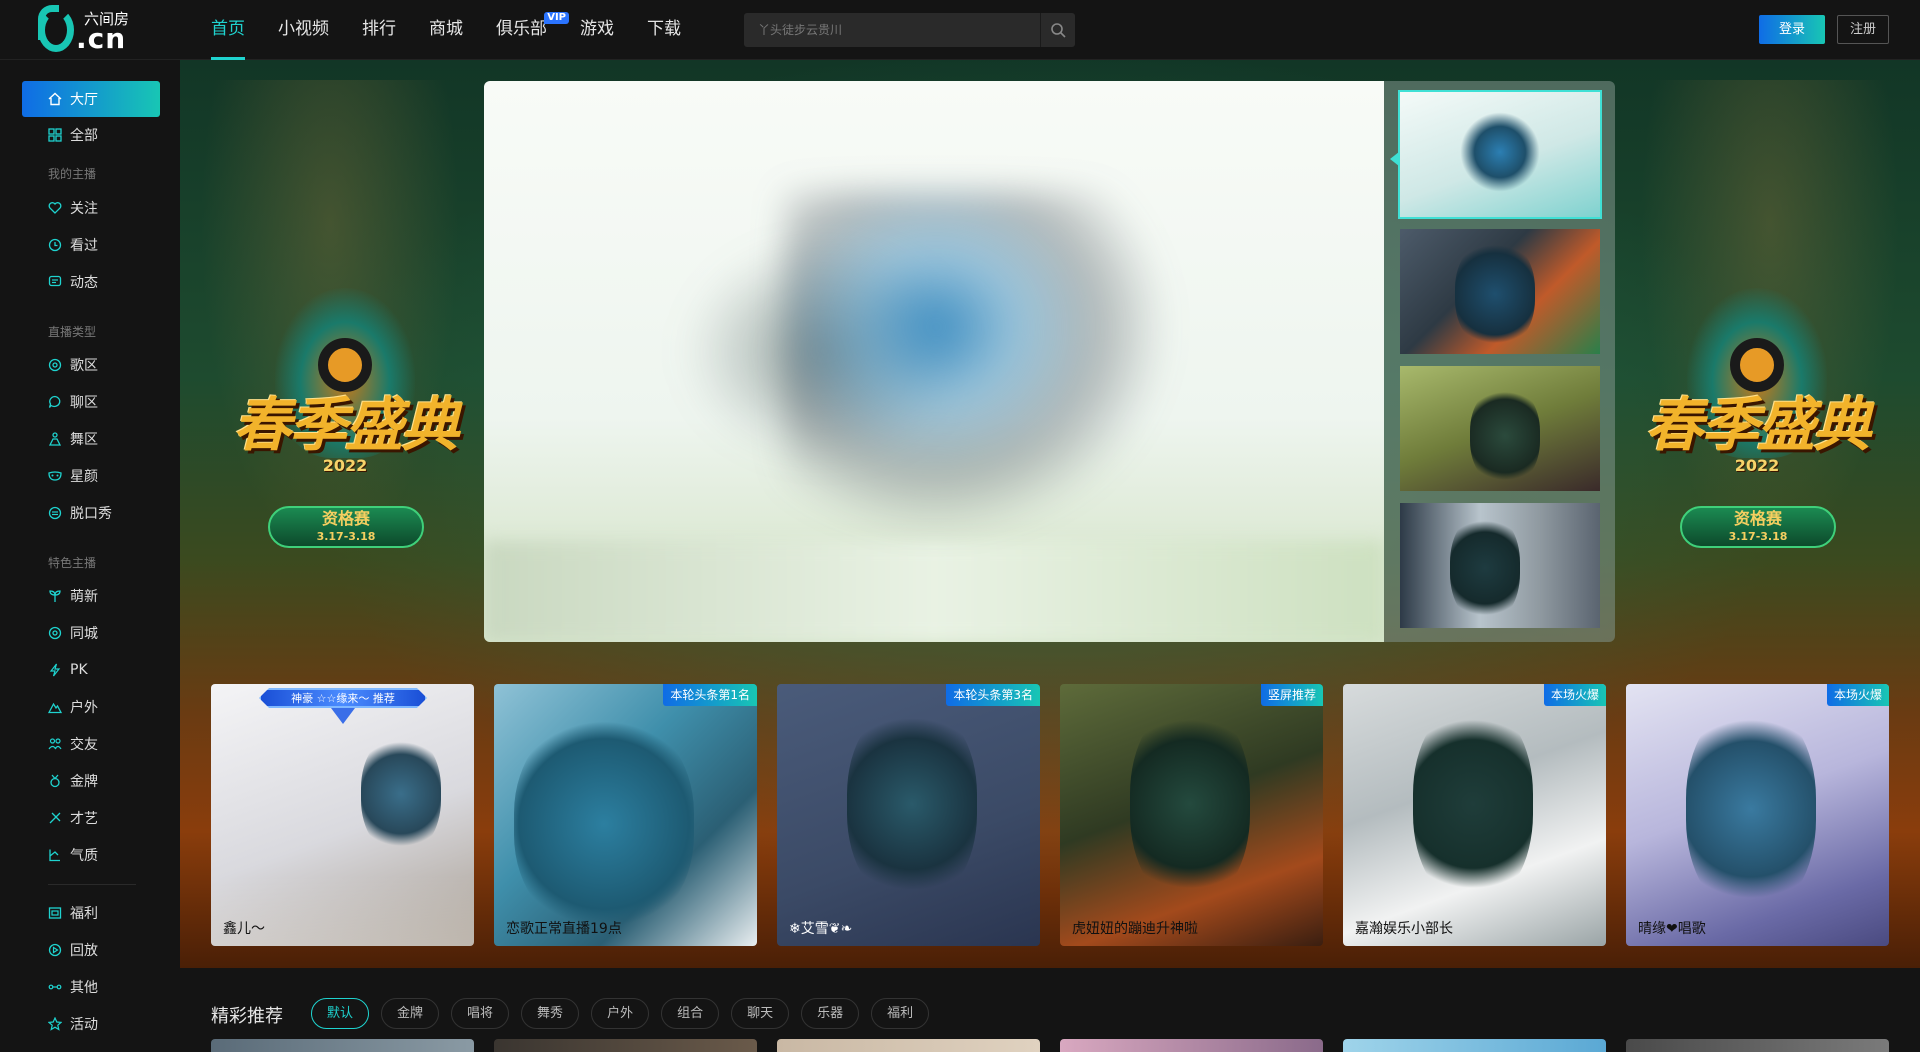 The height and width of the screenshot is (1052, 1920). I want to click on sidebar-item-label: 同城, so click(84, 634).